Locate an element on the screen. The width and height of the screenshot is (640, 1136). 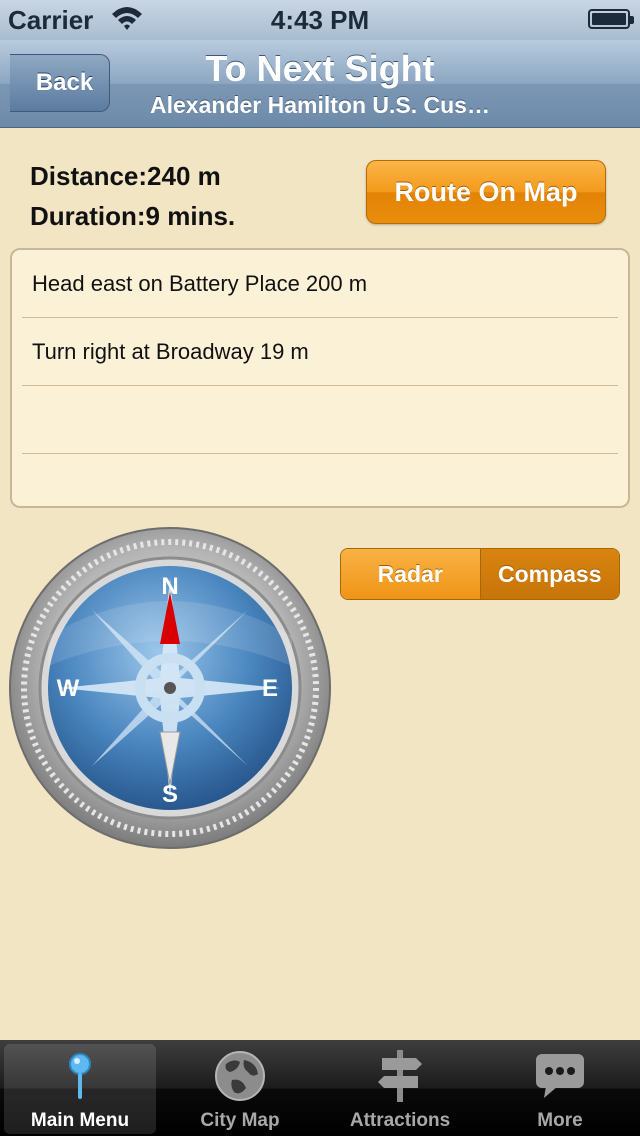
compass-west-label: W is located at coordinates (68, 688).